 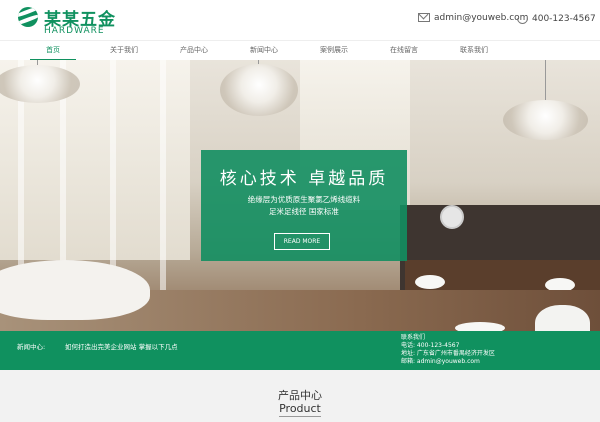 I want to click on header-phone: 400-123-4567, so click(x=555, y=18).